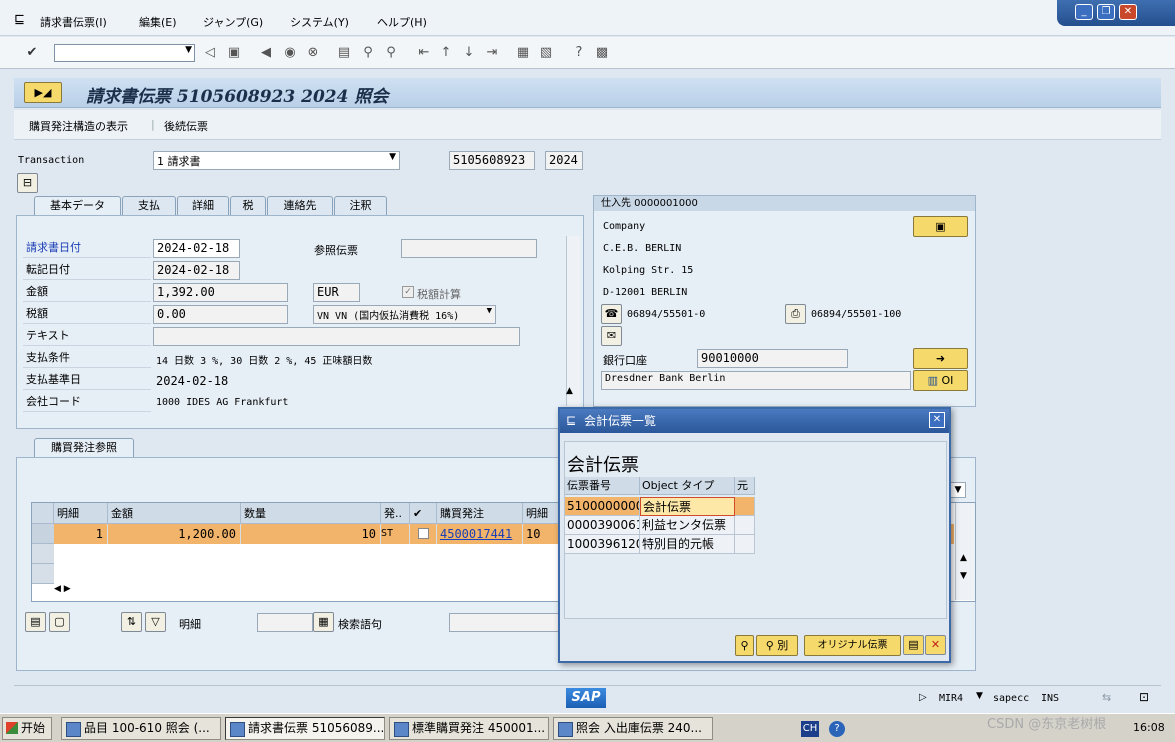 This screenshot has height=742, width=1175. I want to click on dialog-row-type: 会計伝票, so click(687, 506).